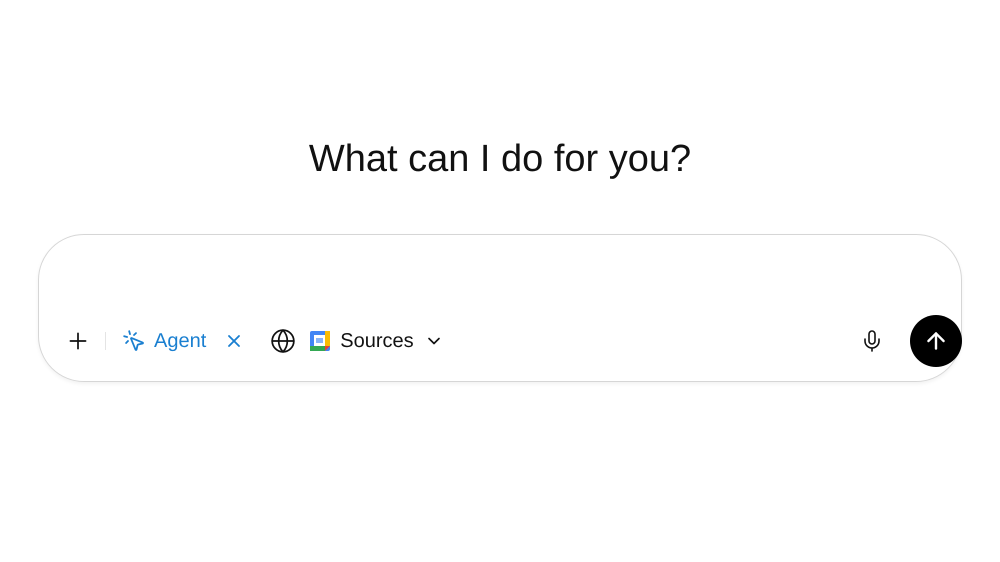  I want to click on page-heading: What can I do for you?, so click(500, 159).